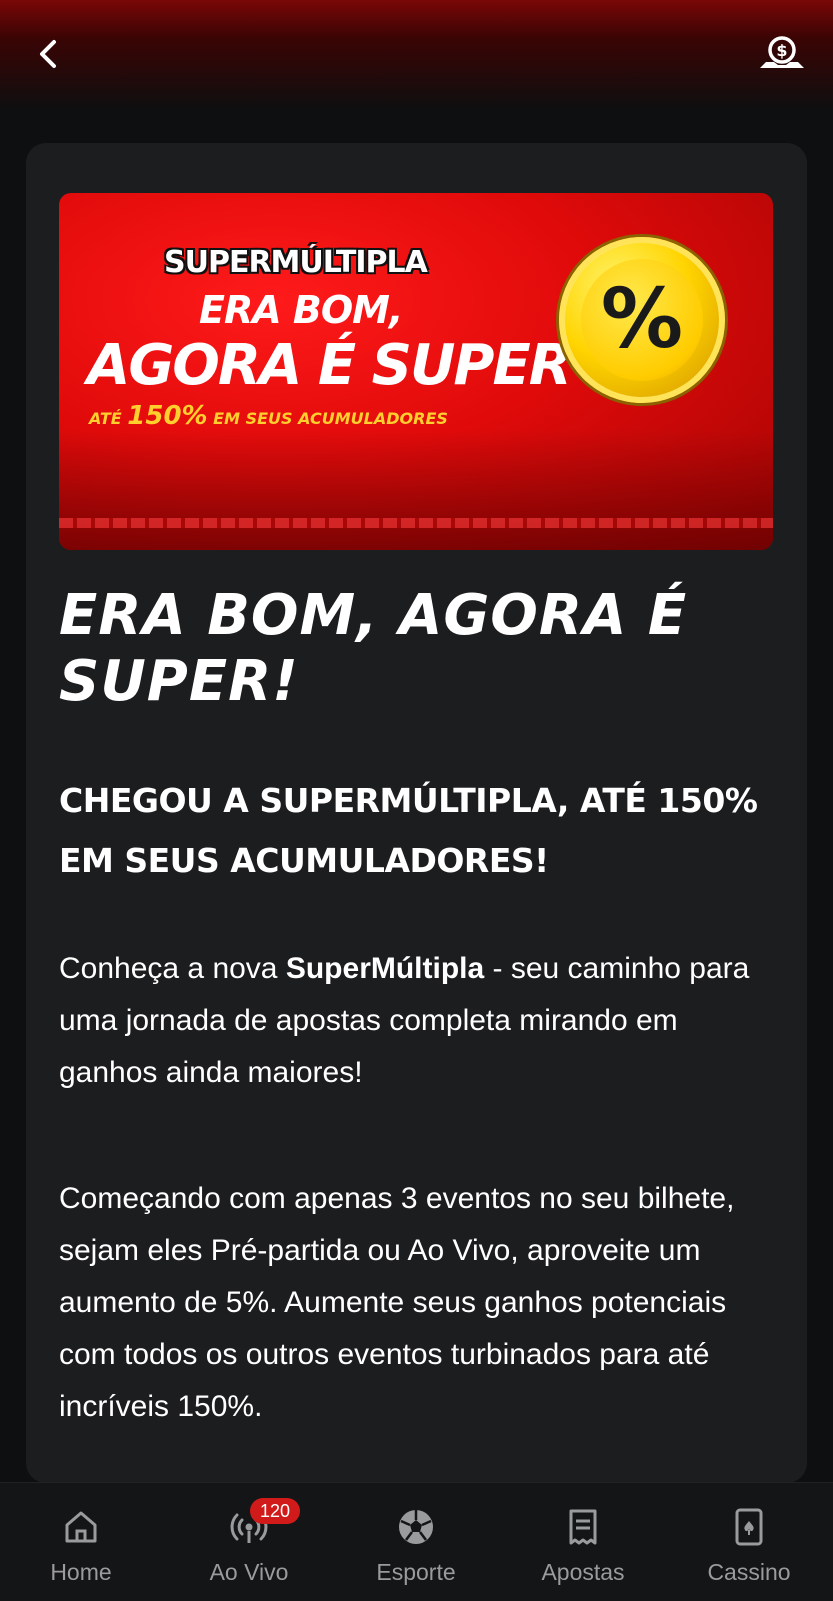  Describe the element at coordinates (81, 1527) in the screenshot. I see `home-icon` at that location.